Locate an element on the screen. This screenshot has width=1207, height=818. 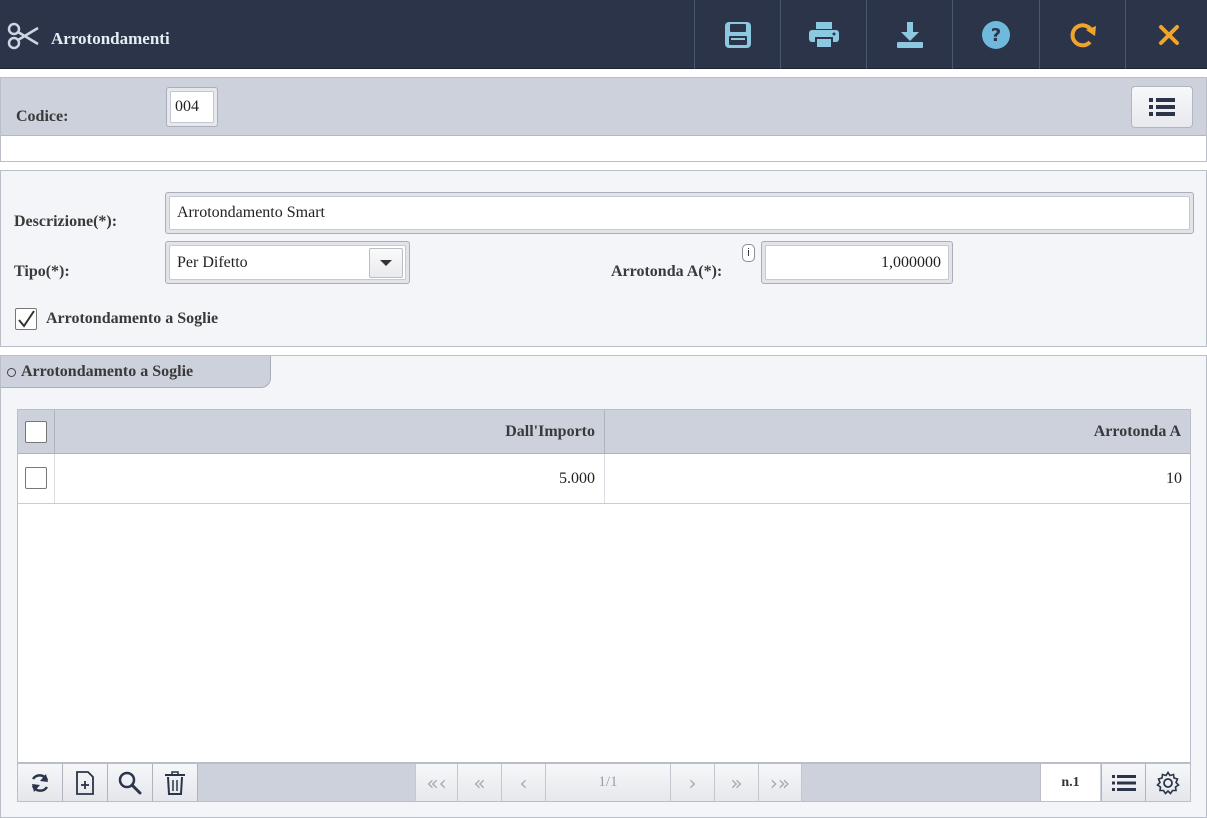
refresh-icon is located at coordinates (40, 782).